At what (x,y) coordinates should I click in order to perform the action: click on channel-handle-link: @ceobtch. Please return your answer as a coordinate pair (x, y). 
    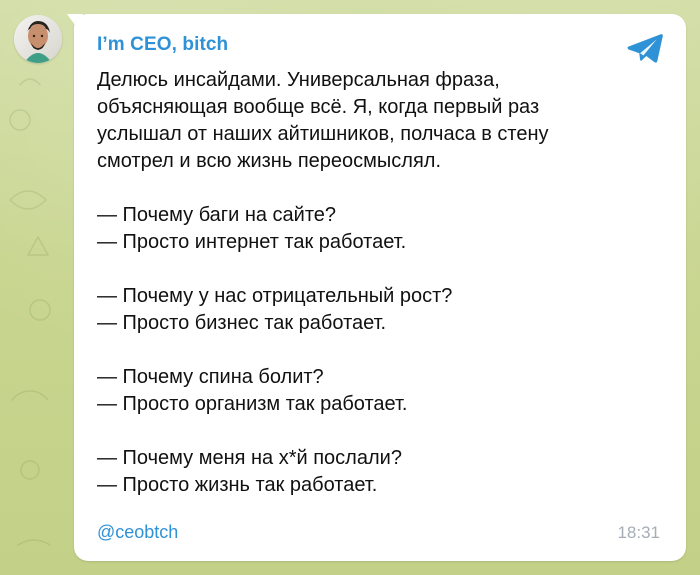
    Looking at the image, I should click on (137, 532).